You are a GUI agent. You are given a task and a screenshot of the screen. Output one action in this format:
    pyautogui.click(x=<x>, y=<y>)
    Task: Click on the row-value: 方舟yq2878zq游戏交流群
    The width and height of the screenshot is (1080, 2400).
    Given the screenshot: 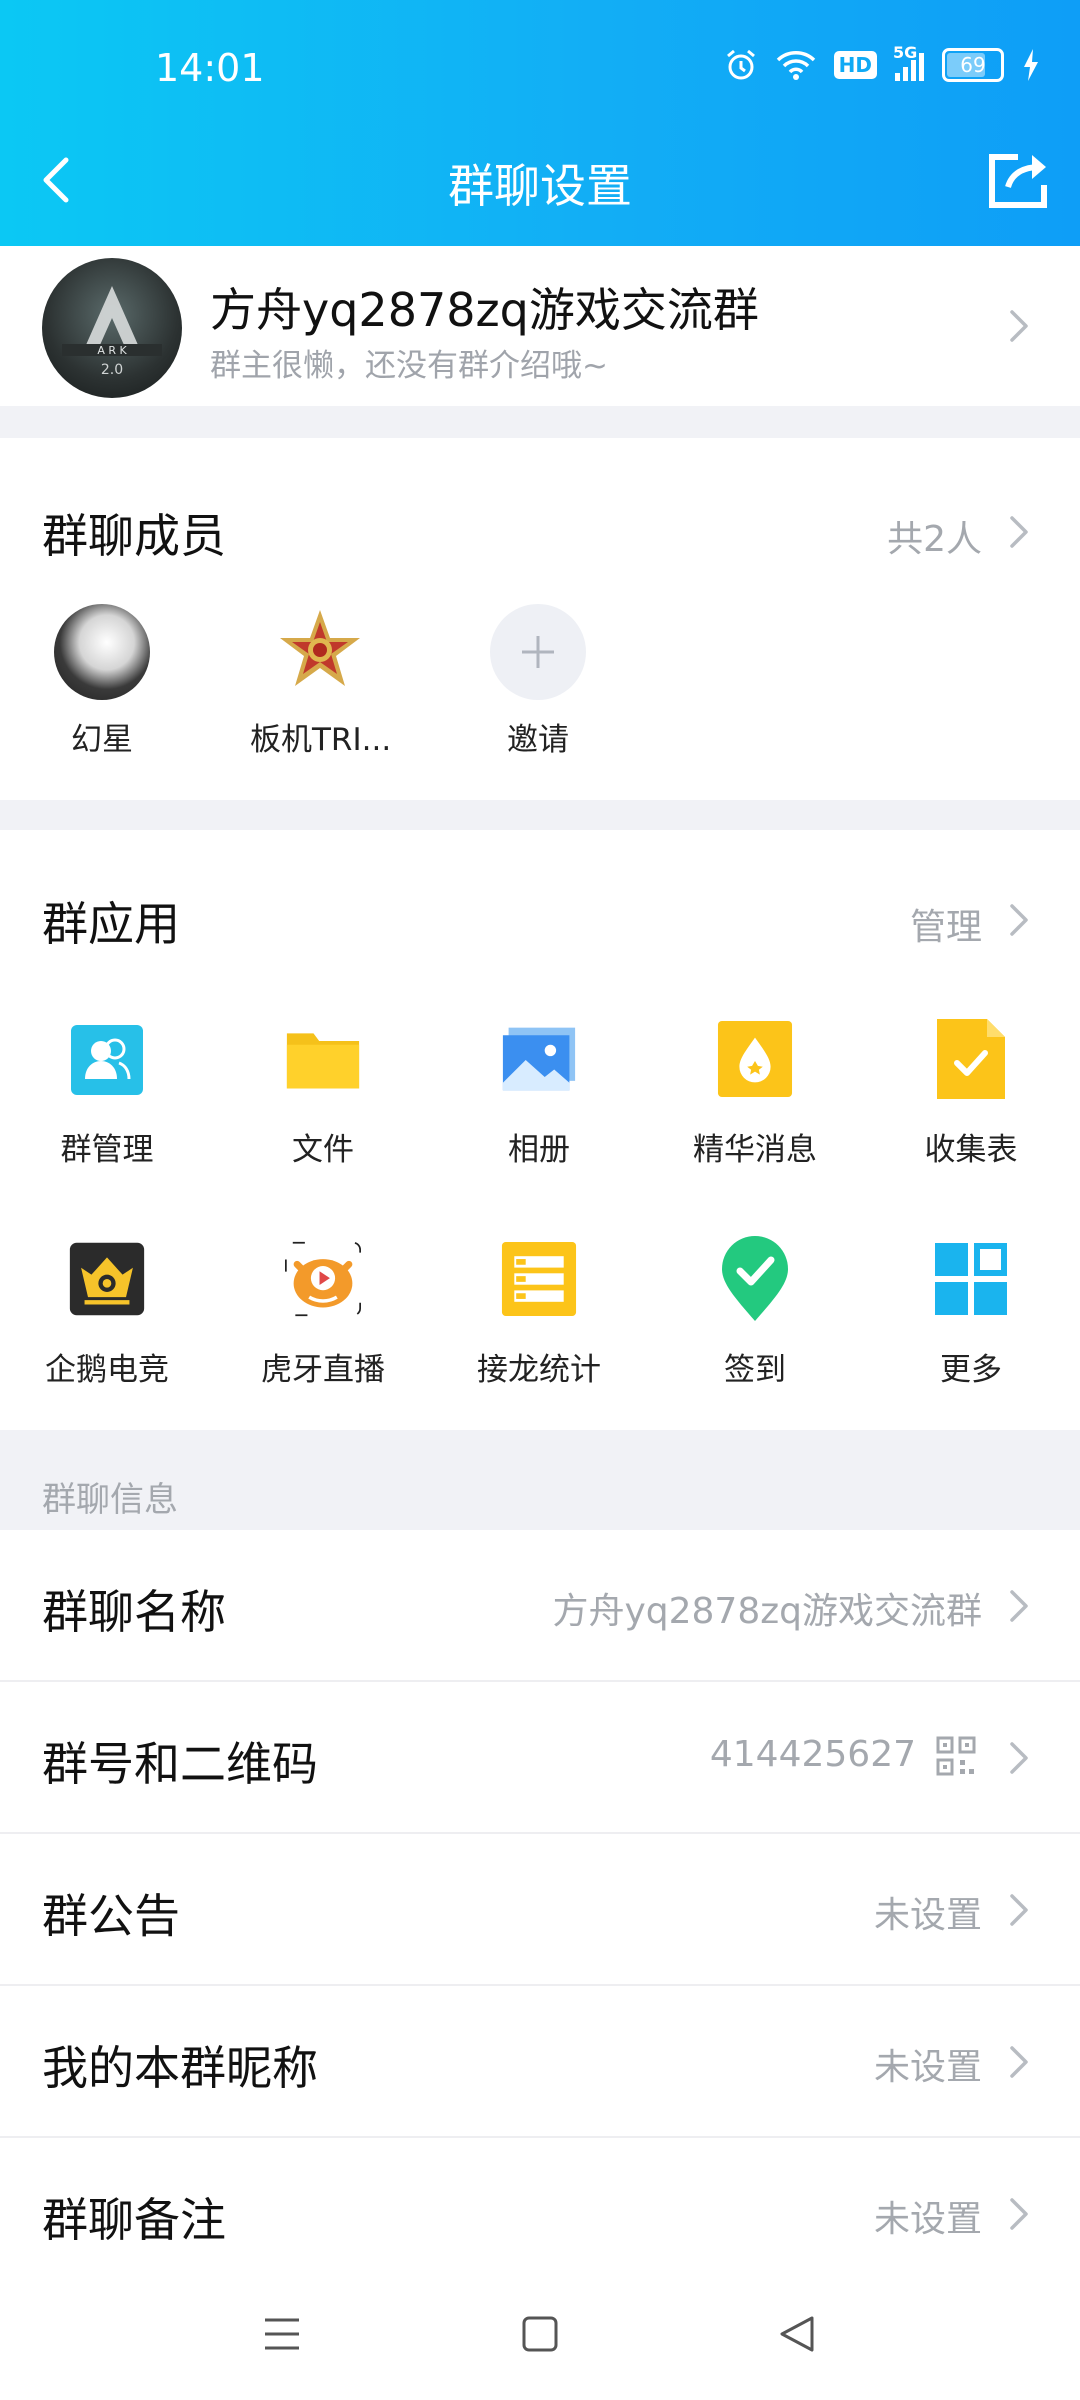 What is the action you would take?
    pyautogui.click(x=767, y=1611)
    